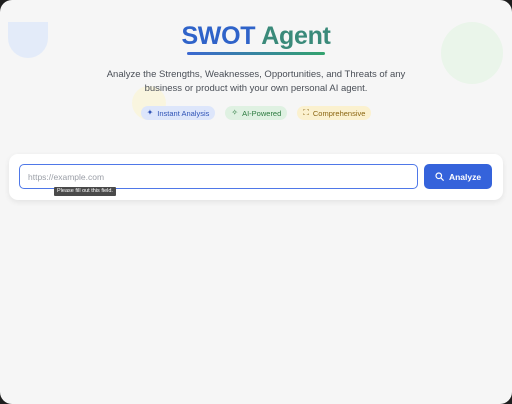 Image resolution: width=512 pixels, height=404 pixels. What do you see at coordinates (306, 112) in the screenshot?
I see `expand-icon: ⛶` at bounding box center [306, 112].